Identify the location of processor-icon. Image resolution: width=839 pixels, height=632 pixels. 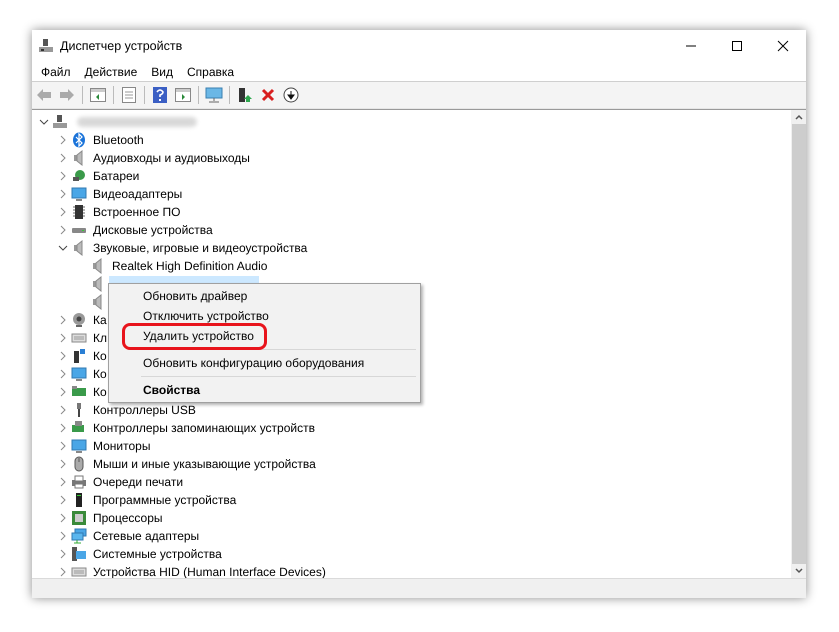
(79, 518).